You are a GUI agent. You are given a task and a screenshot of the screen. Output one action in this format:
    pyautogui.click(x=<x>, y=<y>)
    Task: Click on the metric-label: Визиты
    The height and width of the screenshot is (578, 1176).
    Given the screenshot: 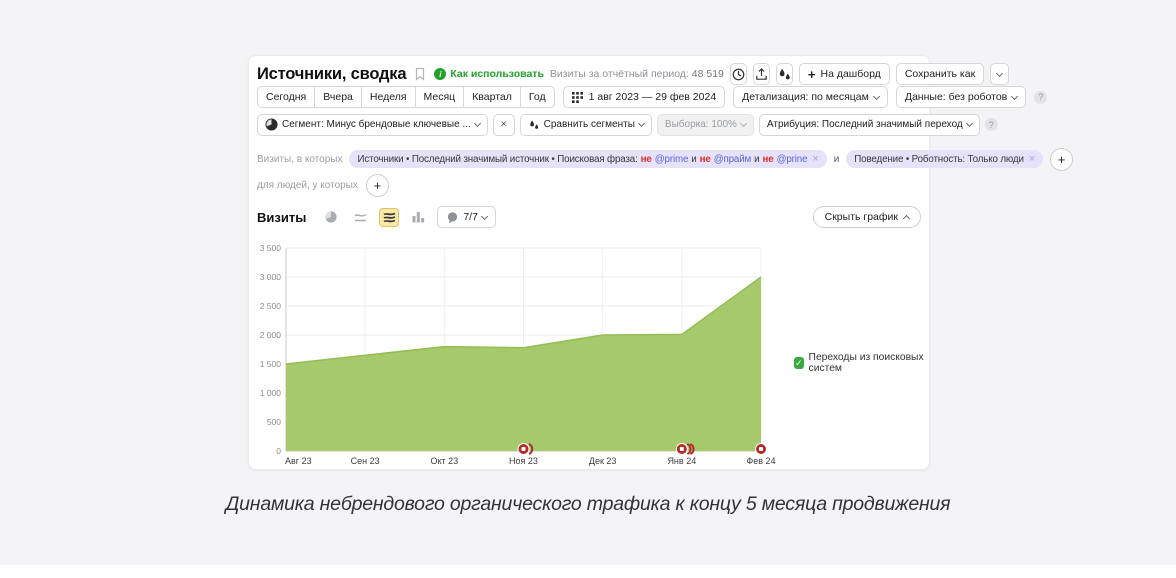 What is the action you would take?
    pyautogui.click(x=282, y=217)
    